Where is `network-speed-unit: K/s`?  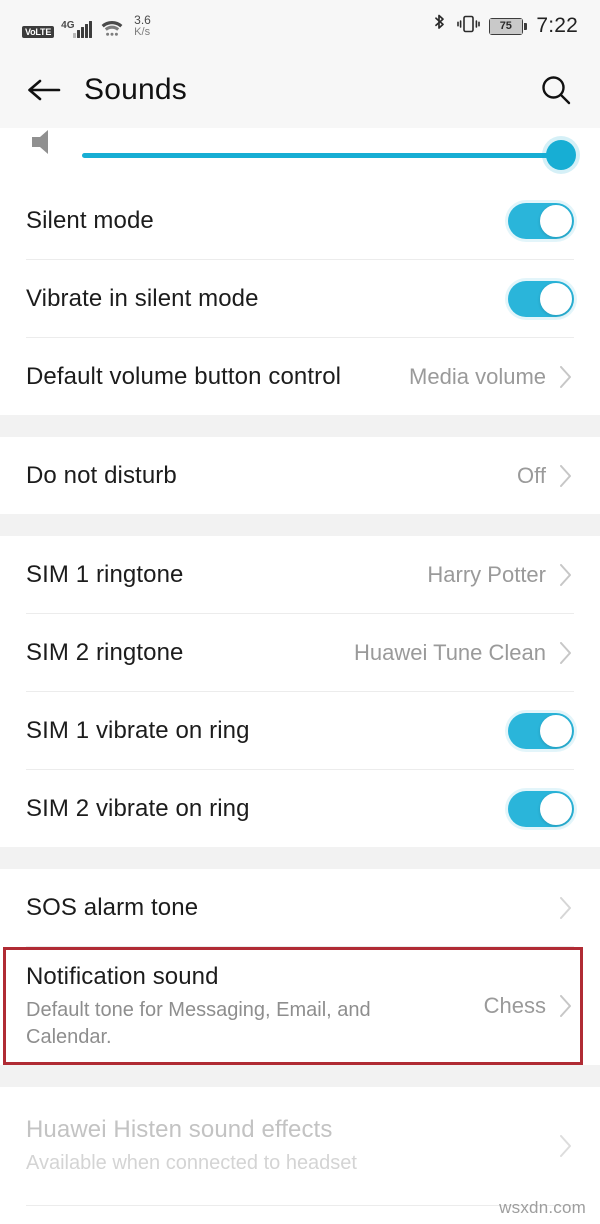 network-speed-unit: K/s is located at coordinates (142, 31).